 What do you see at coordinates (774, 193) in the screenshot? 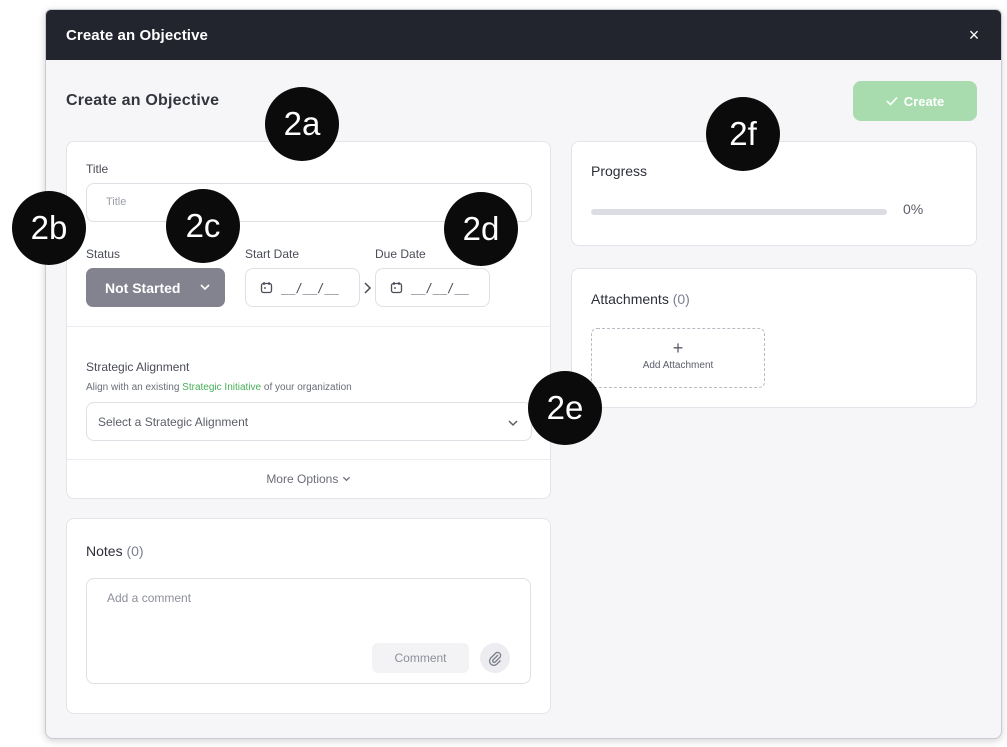
I see `progress-card: Progress 0%` at bounding box center [774, 193].